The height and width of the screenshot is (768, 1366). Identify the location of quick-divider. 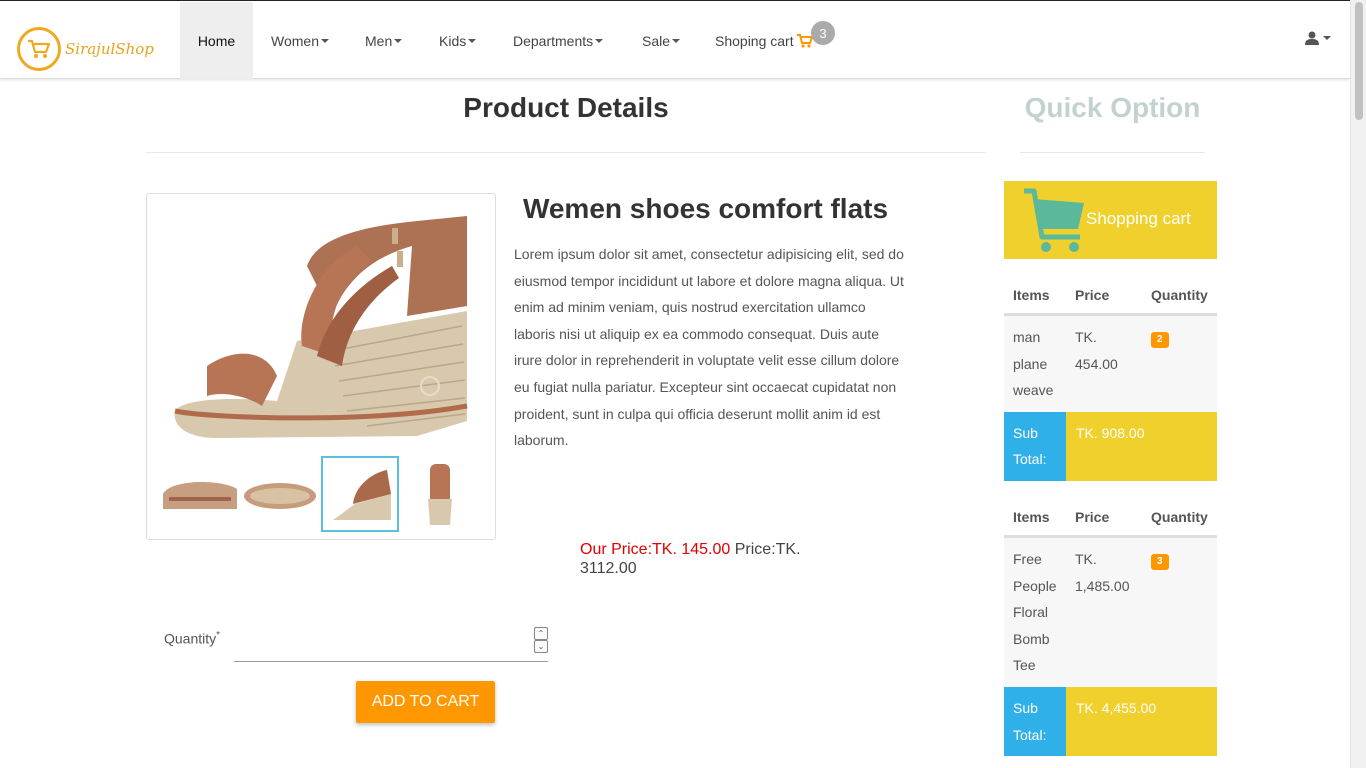
(1112, 152).